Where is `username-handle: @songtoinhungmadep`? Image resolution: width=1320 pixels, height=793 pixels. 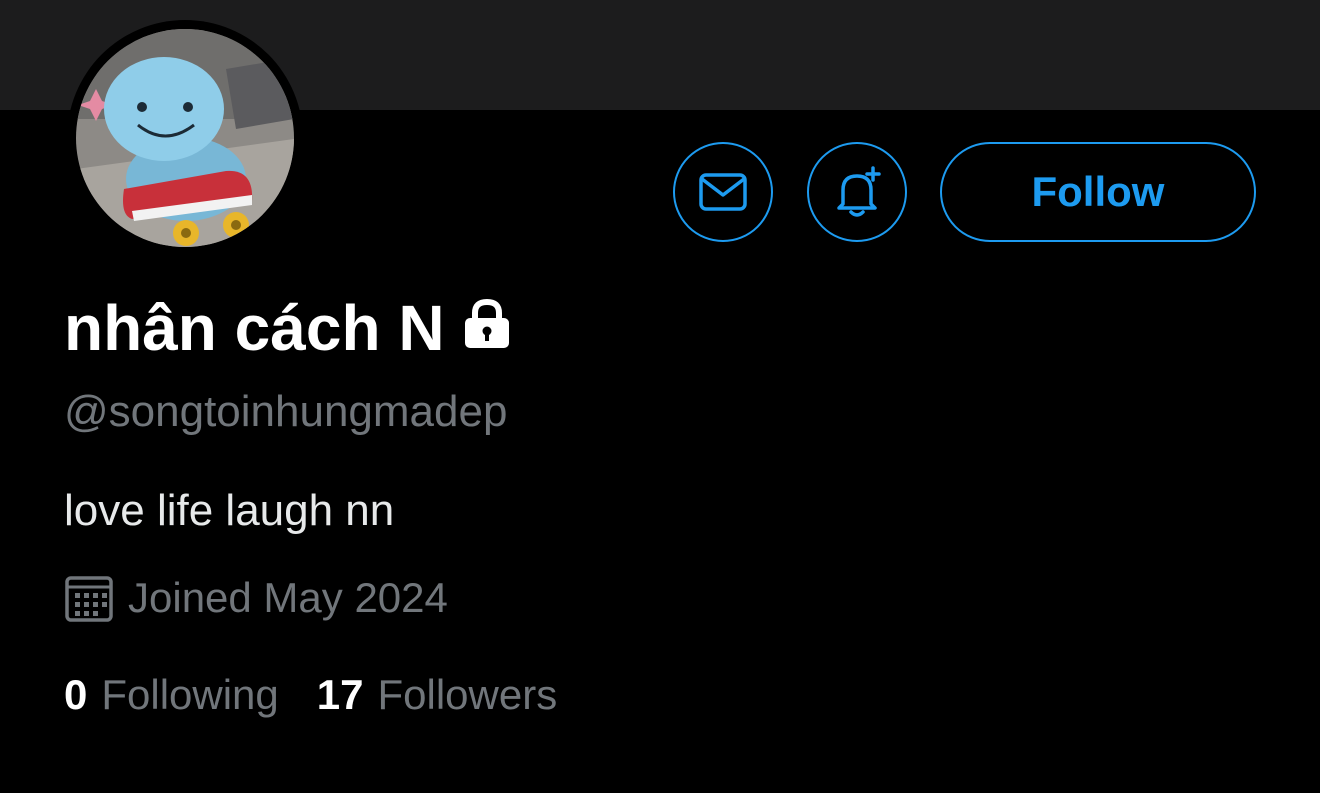
username-handle: @songtoinhungmadep is located at coordinates (286, 411).